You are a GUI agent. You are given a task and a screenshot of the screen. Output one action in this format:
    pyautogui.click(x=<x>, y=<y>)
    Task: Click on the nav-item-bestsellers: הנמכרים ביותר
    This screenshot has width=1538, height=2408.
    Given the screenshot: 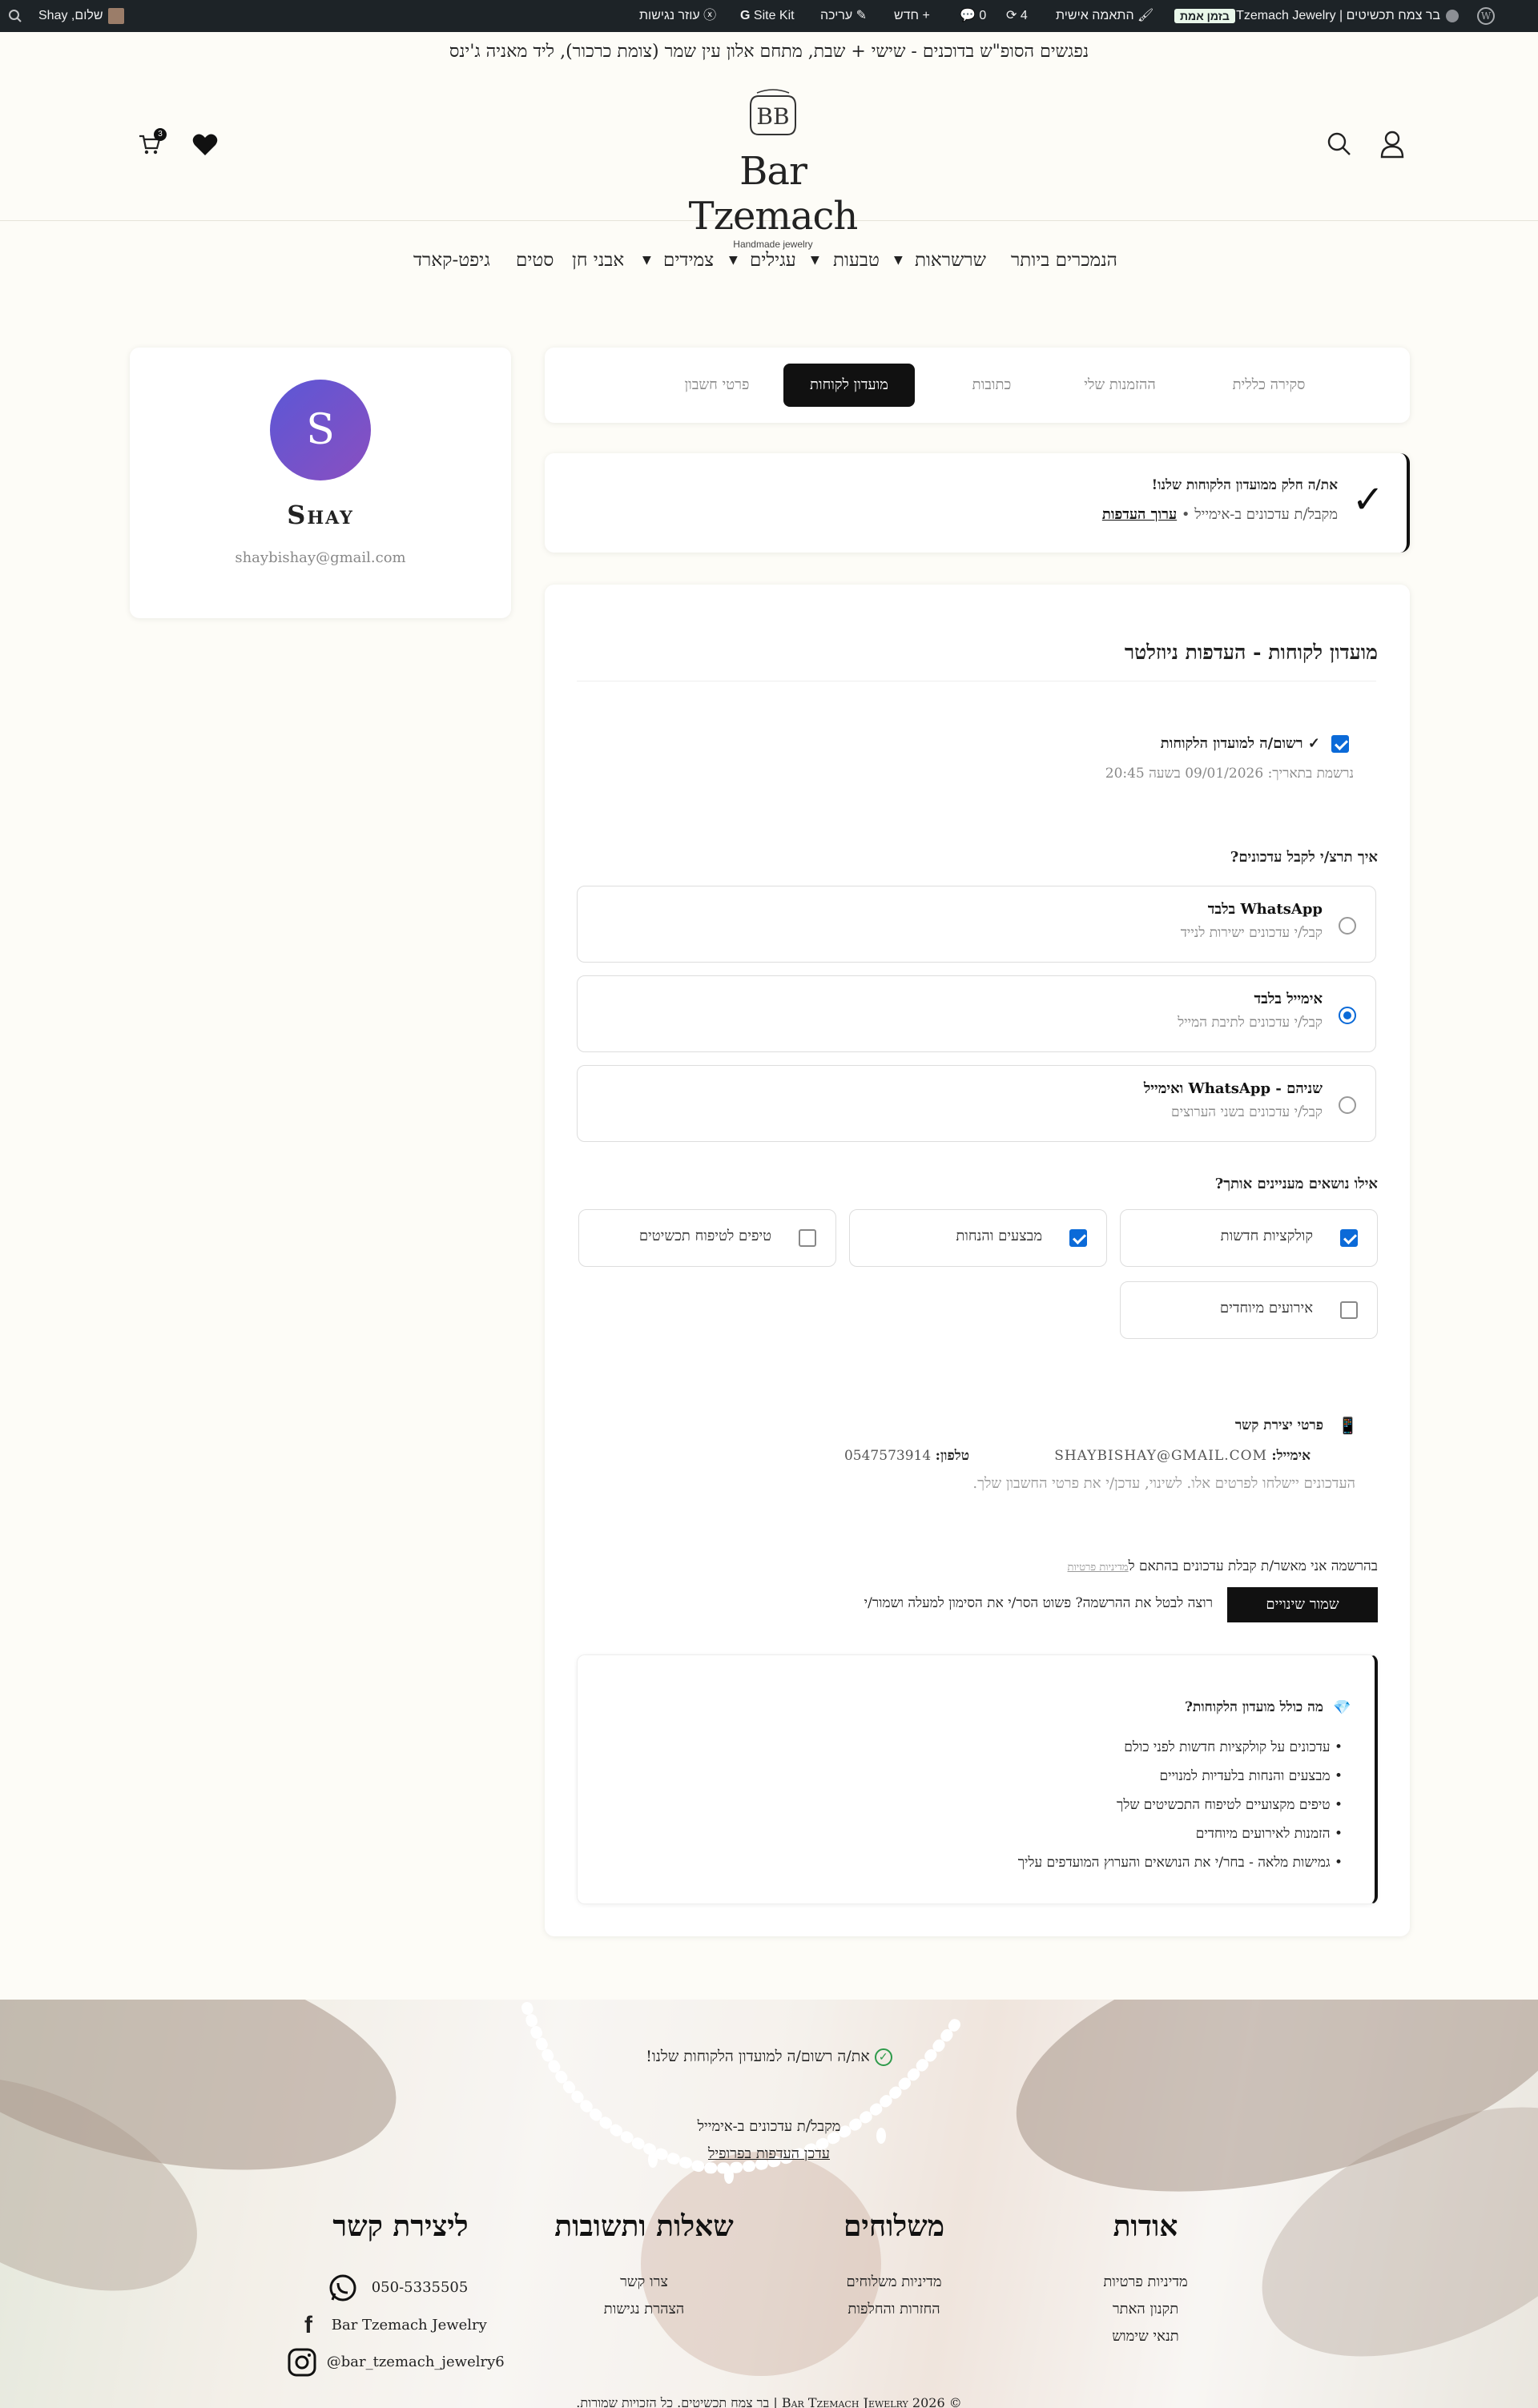 What is the action you would take?
    pyautogui.click(x=1064, y=260)
    